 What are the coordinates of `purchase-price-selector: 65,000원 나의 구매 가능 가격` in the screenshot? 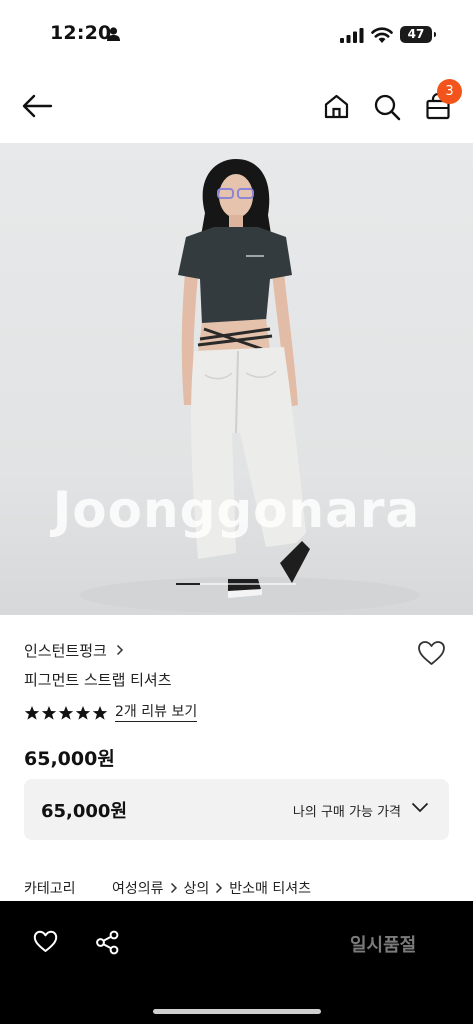 It's located at (236, 809).